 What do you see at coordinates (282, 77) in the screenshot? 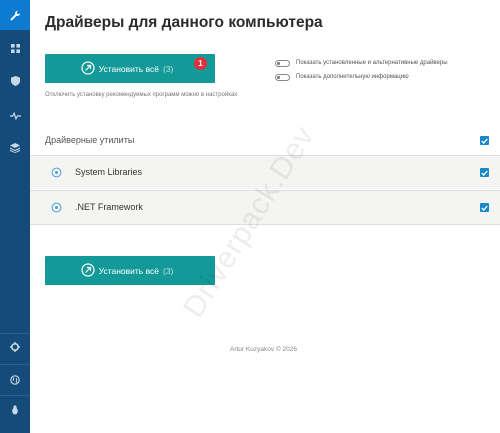
I see `show-info-toggle` at bounding box center [282, 77].